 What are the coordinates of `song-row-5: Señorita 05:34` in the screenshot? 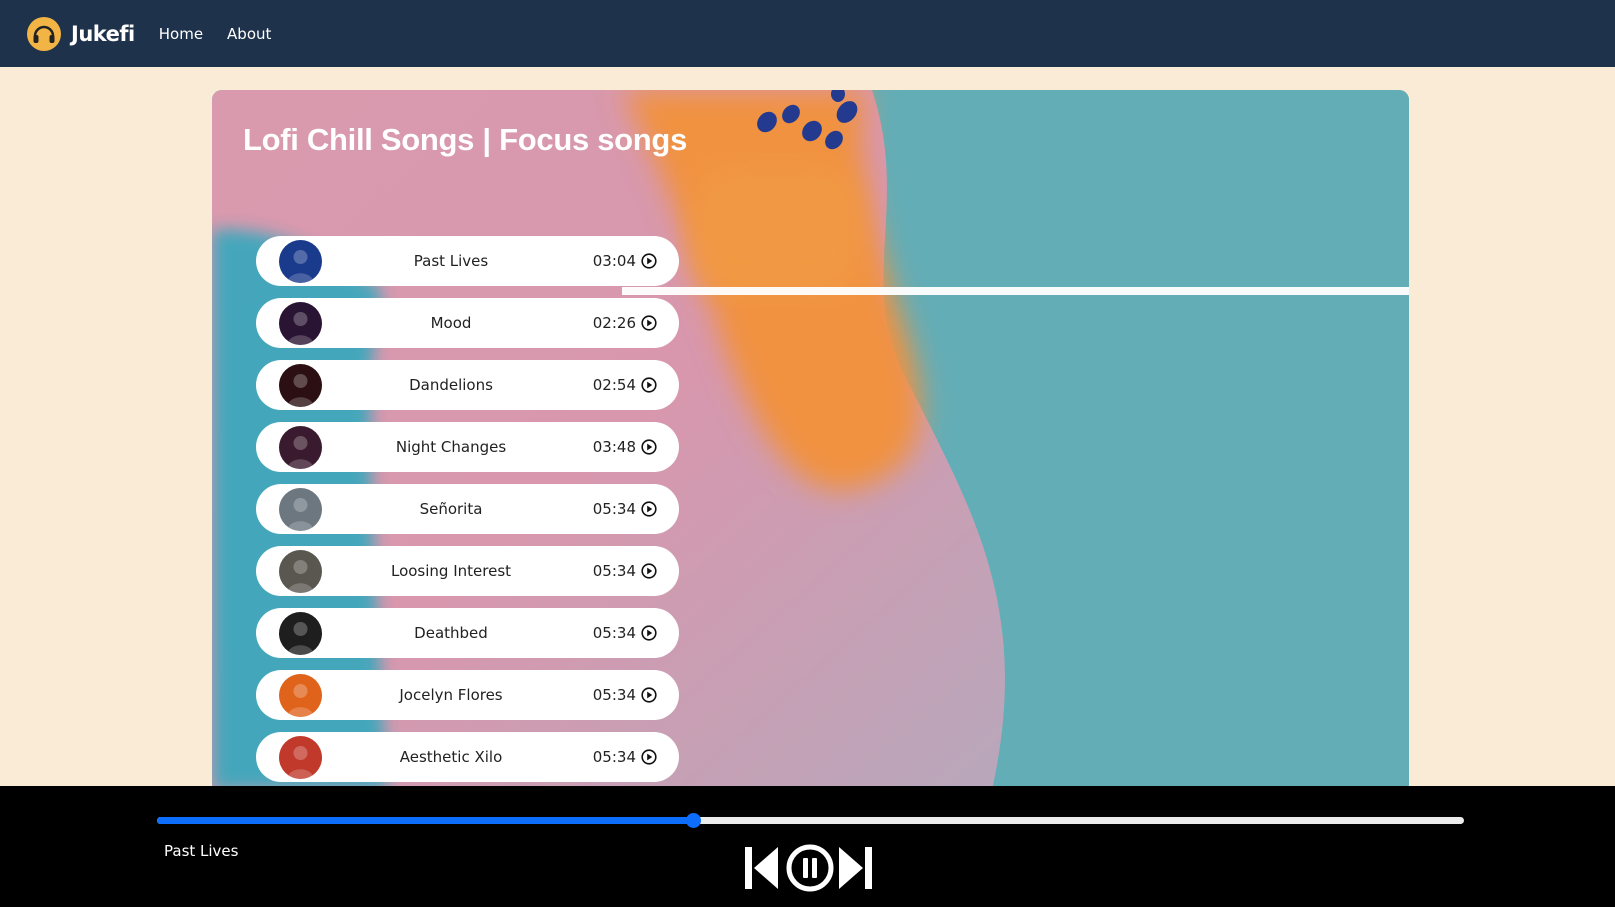 It's located at (467, 509).